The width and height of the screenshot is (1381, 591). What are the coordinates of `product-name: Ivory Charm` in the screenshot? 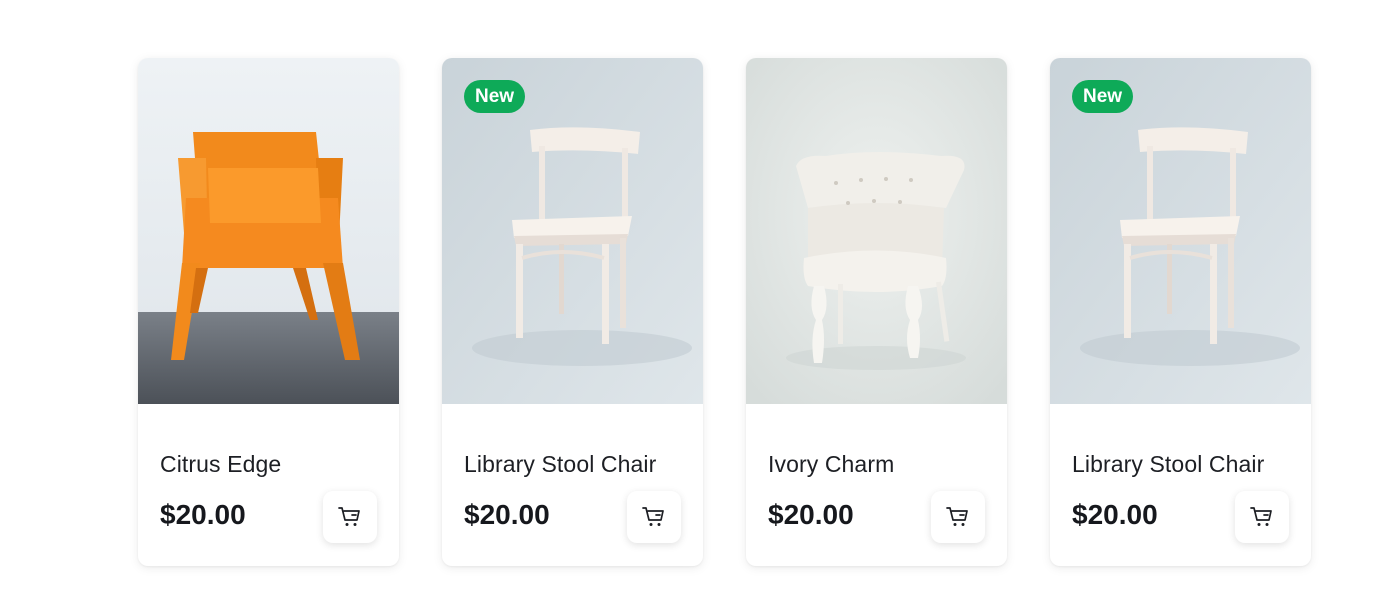 It's located at (831, 464).